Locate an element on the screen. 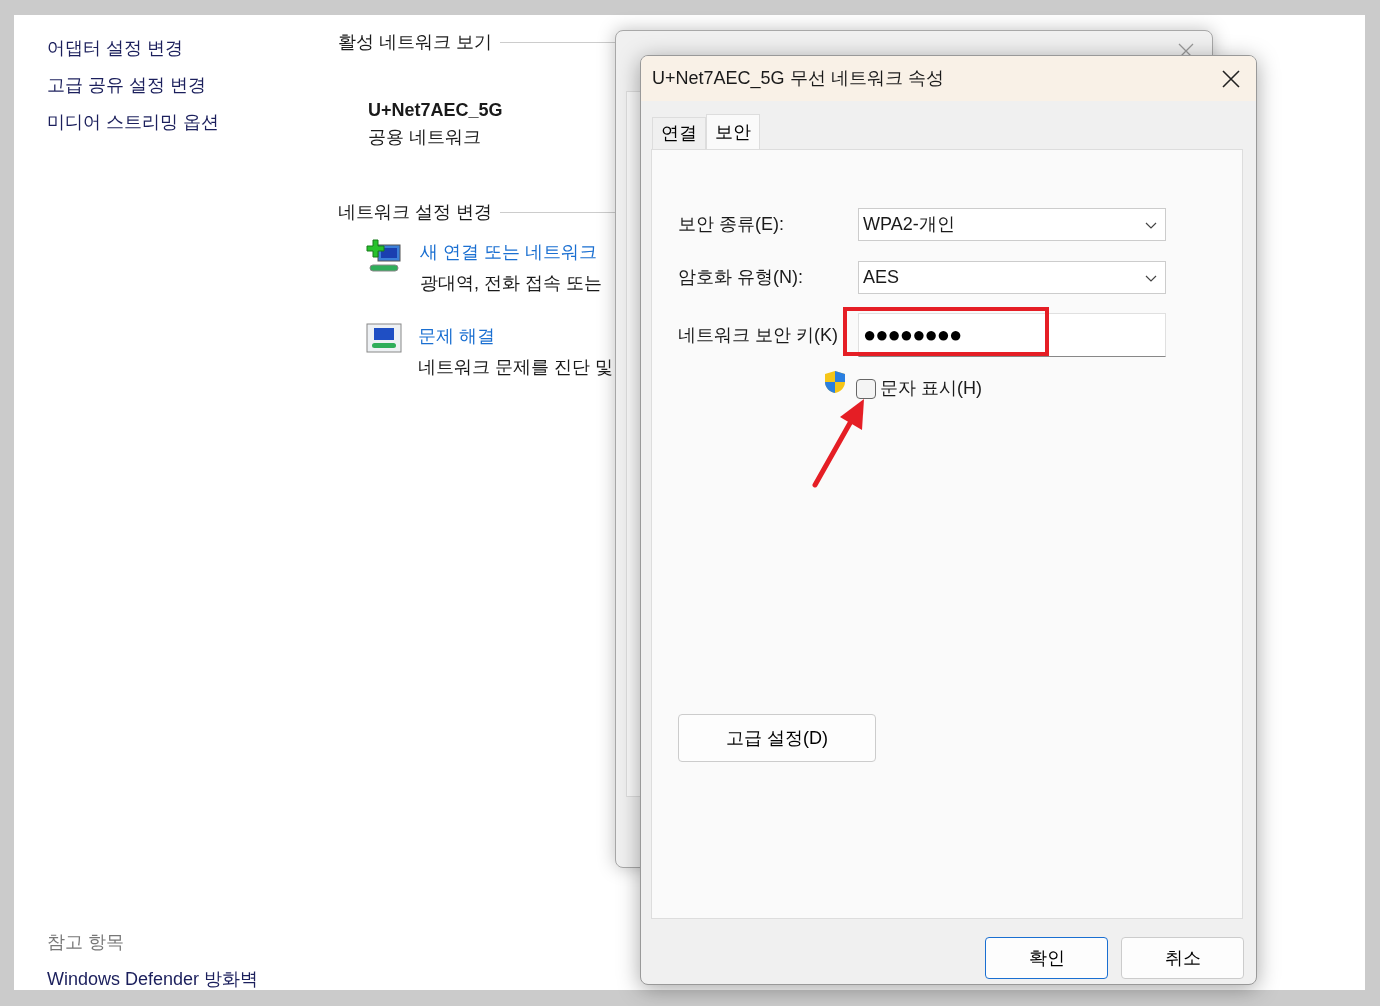 The image size is (1380, 1006). network-type: 공용 네트워크 is located at coordinates (424, 137).